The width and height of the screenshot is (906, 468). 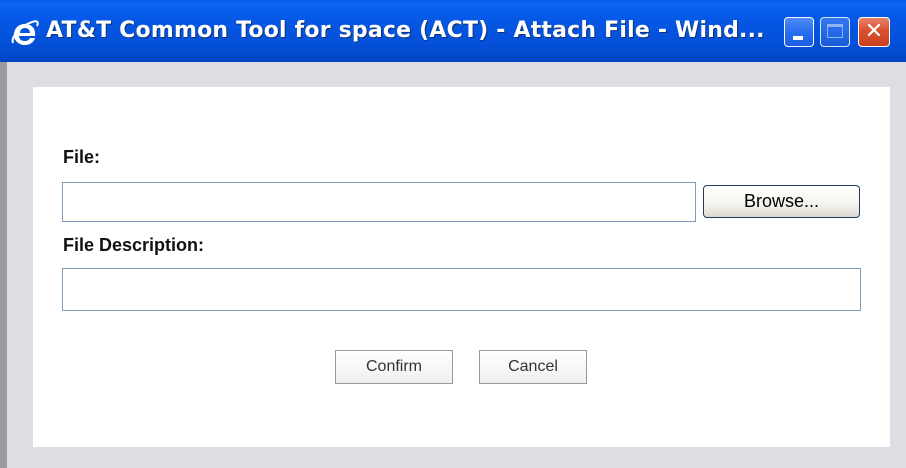 I want to click on close-icon: ✕, so click(x=874, y=31).